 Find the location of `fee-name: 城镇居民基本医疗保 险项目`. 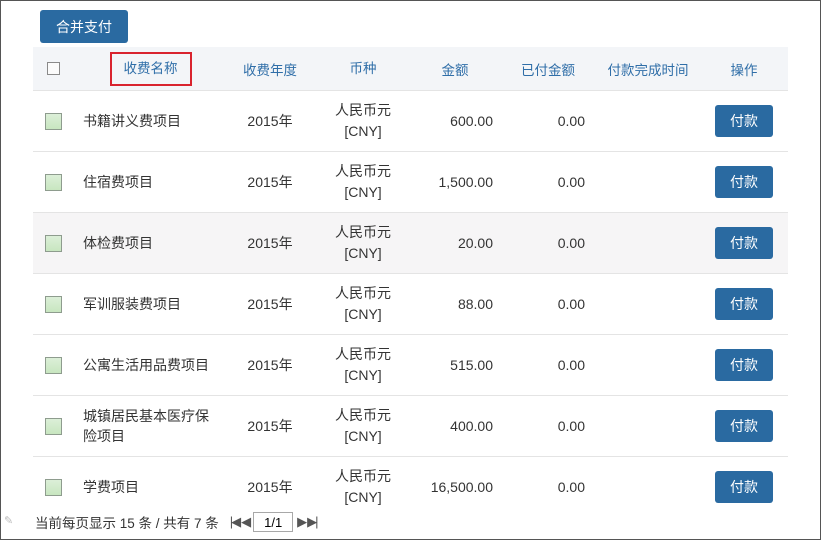

fee-name: 城镇居民基本医疗保 险项目 is located at coordinates (158, 426).